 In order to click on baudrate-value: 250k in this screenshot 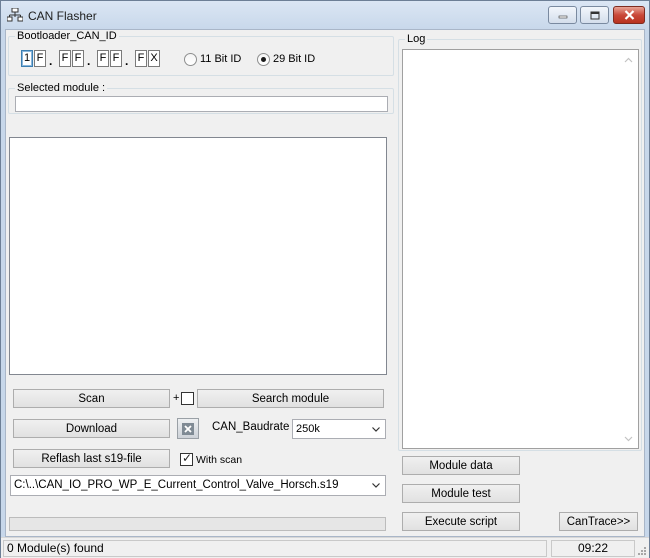, I will do `click(308, 429)`.